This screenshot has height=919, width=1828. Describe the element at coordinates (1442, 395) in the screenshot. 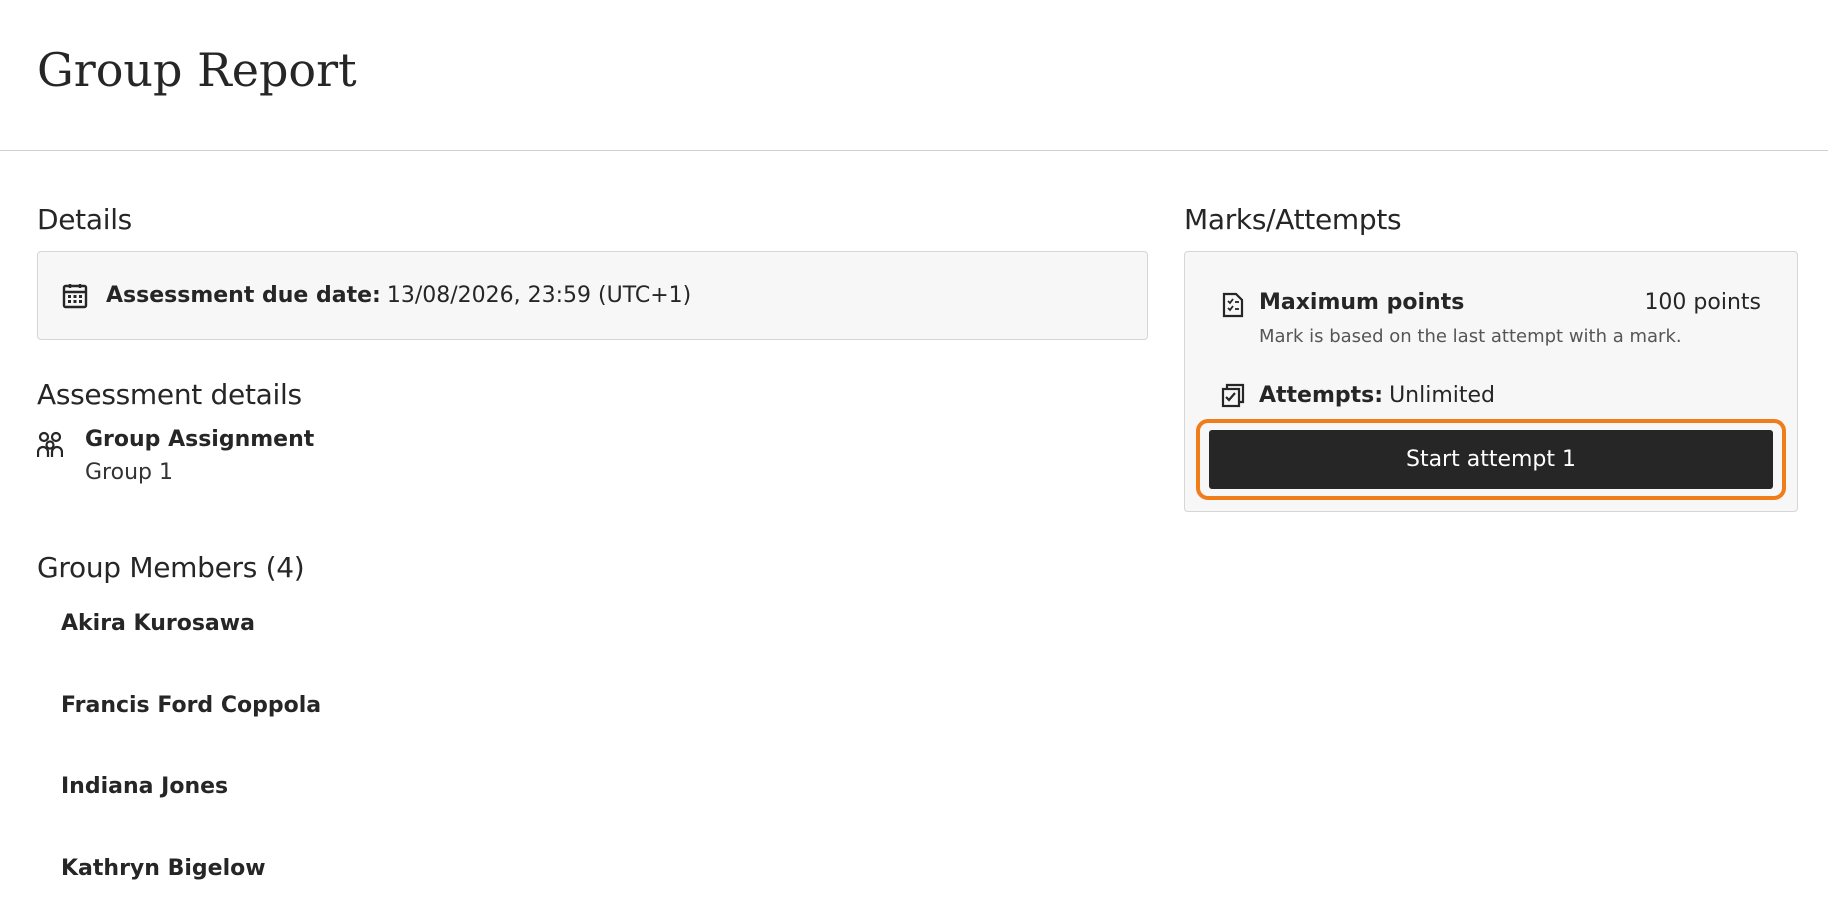

I see `attempts-value: Unlimited` at that location.